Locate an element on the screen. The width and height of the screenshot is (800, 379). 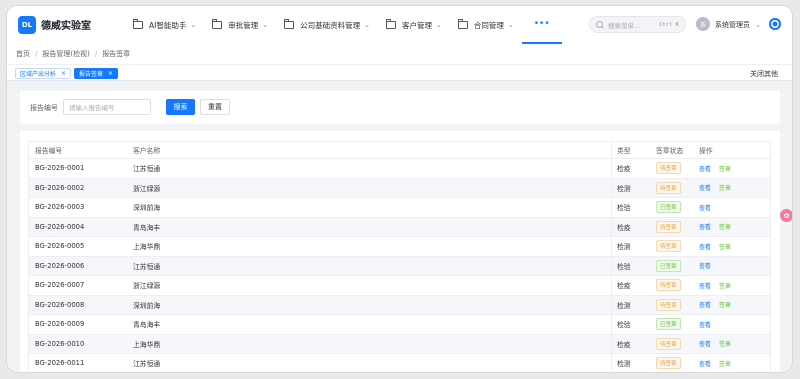
nav-item-label: 合同管理 is located at coordinates (488, 25).